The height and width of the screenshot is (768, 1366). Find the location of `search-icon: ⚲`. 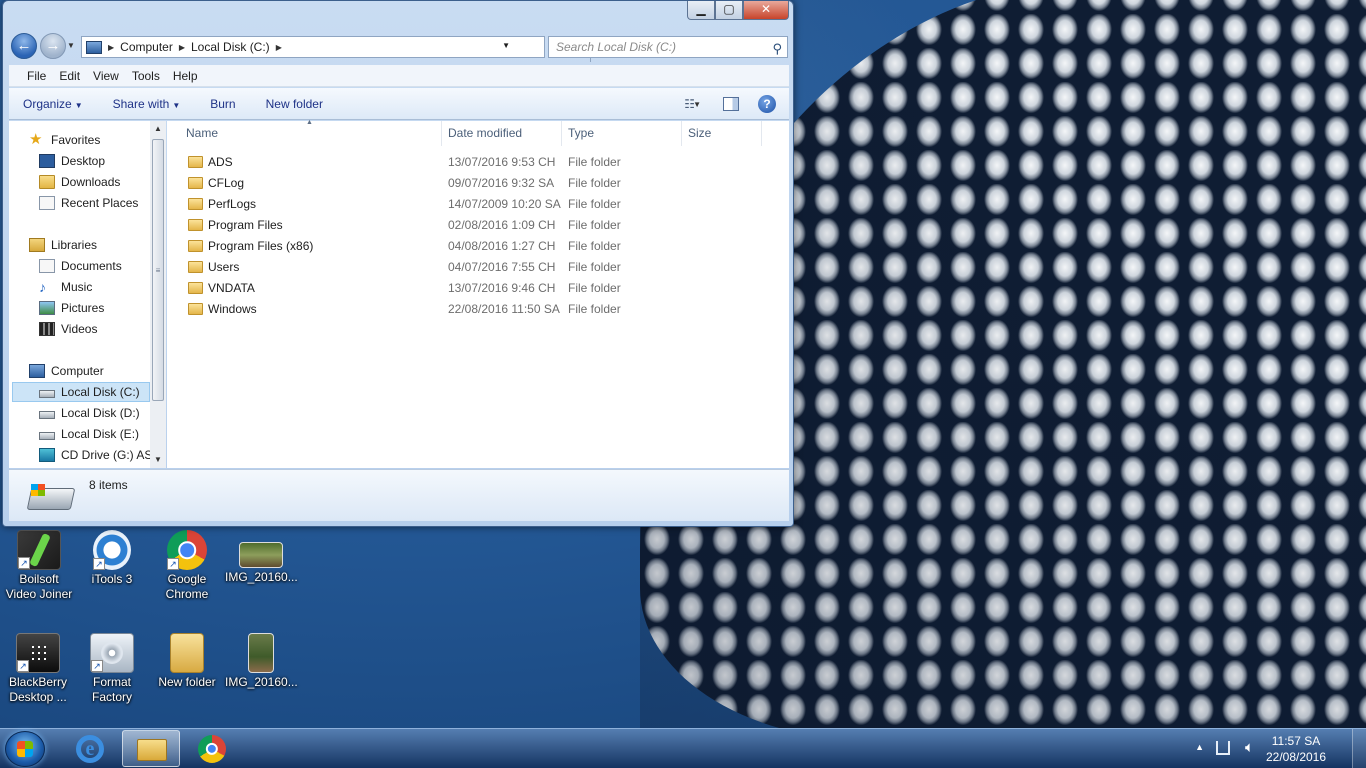

search-icon: ⚲ is located at coordinates (777, 49).